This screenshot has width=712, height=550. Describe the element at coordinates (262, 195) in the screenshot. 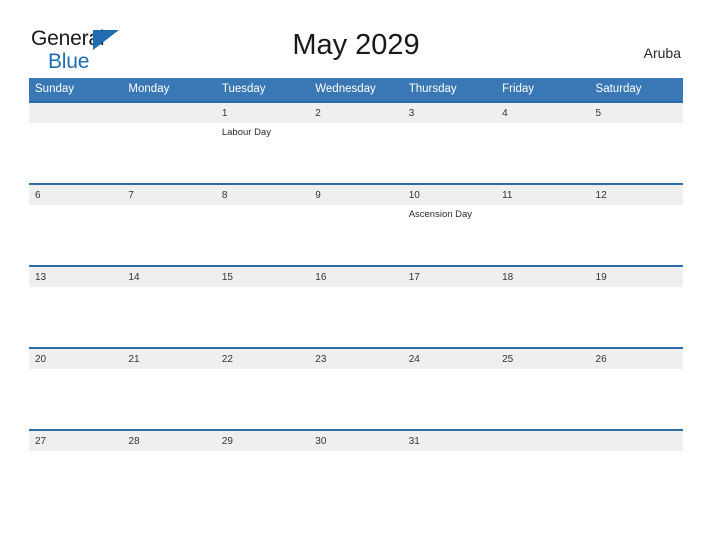

I see `day-number: 8` at that location.